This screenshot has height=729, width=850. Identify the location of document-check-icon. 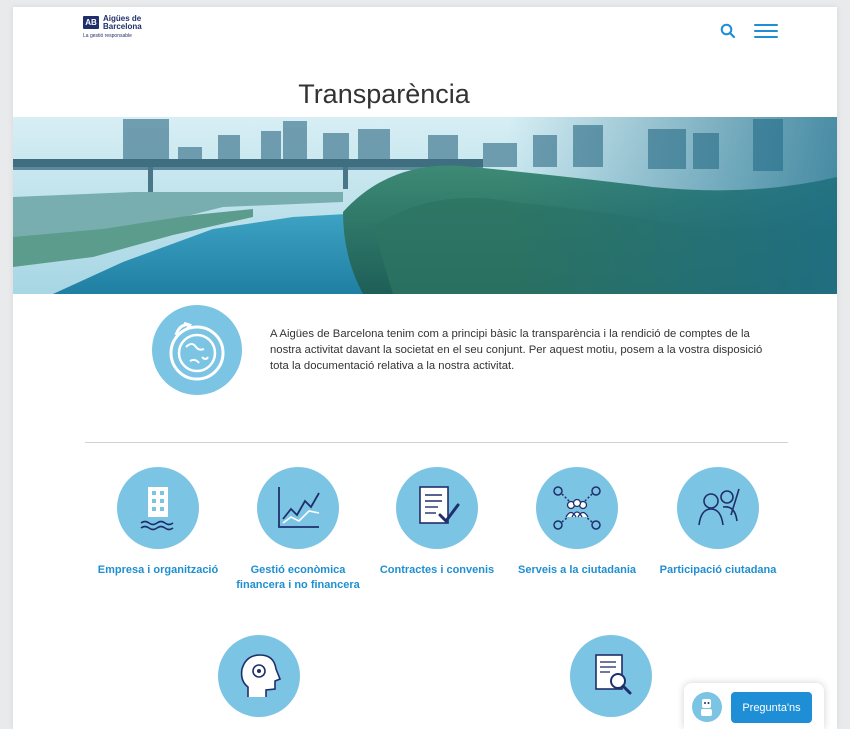
(437, 508).